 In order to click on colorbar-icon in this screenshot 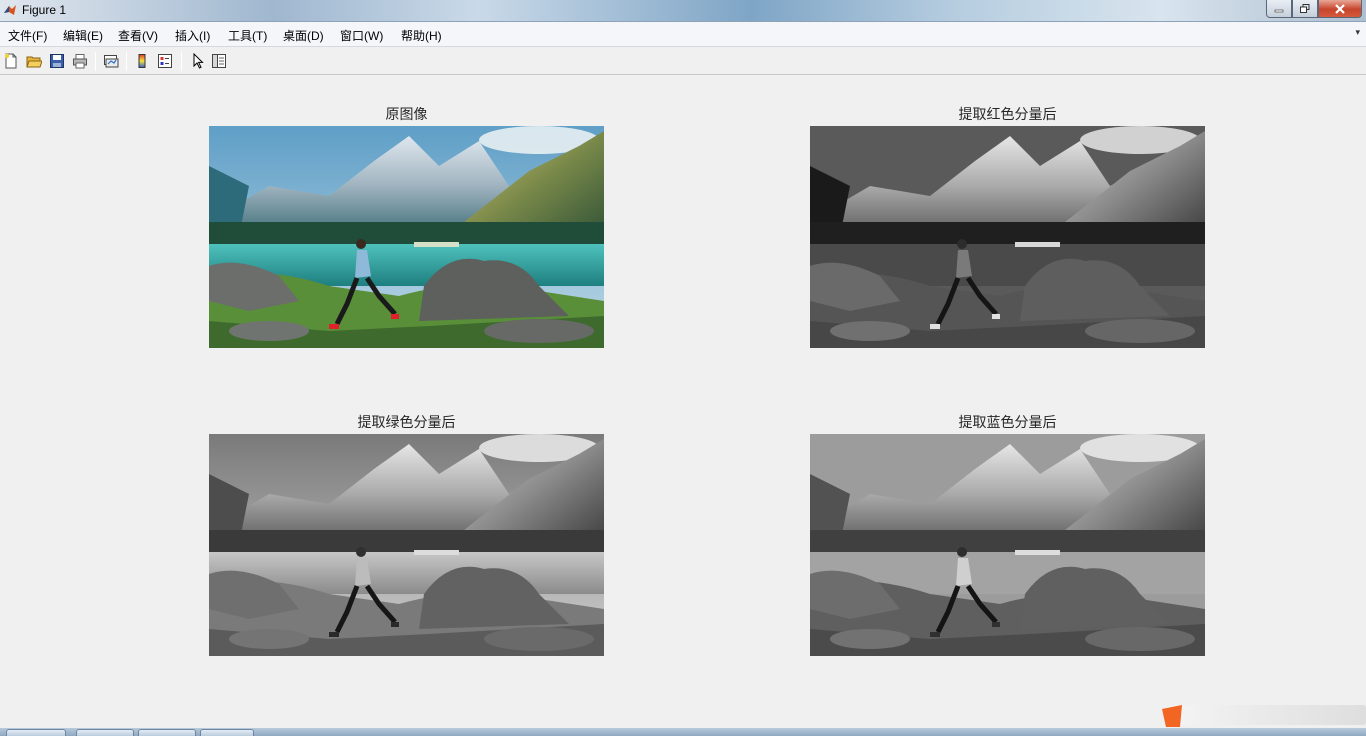, I will do `click(142, 61)`.